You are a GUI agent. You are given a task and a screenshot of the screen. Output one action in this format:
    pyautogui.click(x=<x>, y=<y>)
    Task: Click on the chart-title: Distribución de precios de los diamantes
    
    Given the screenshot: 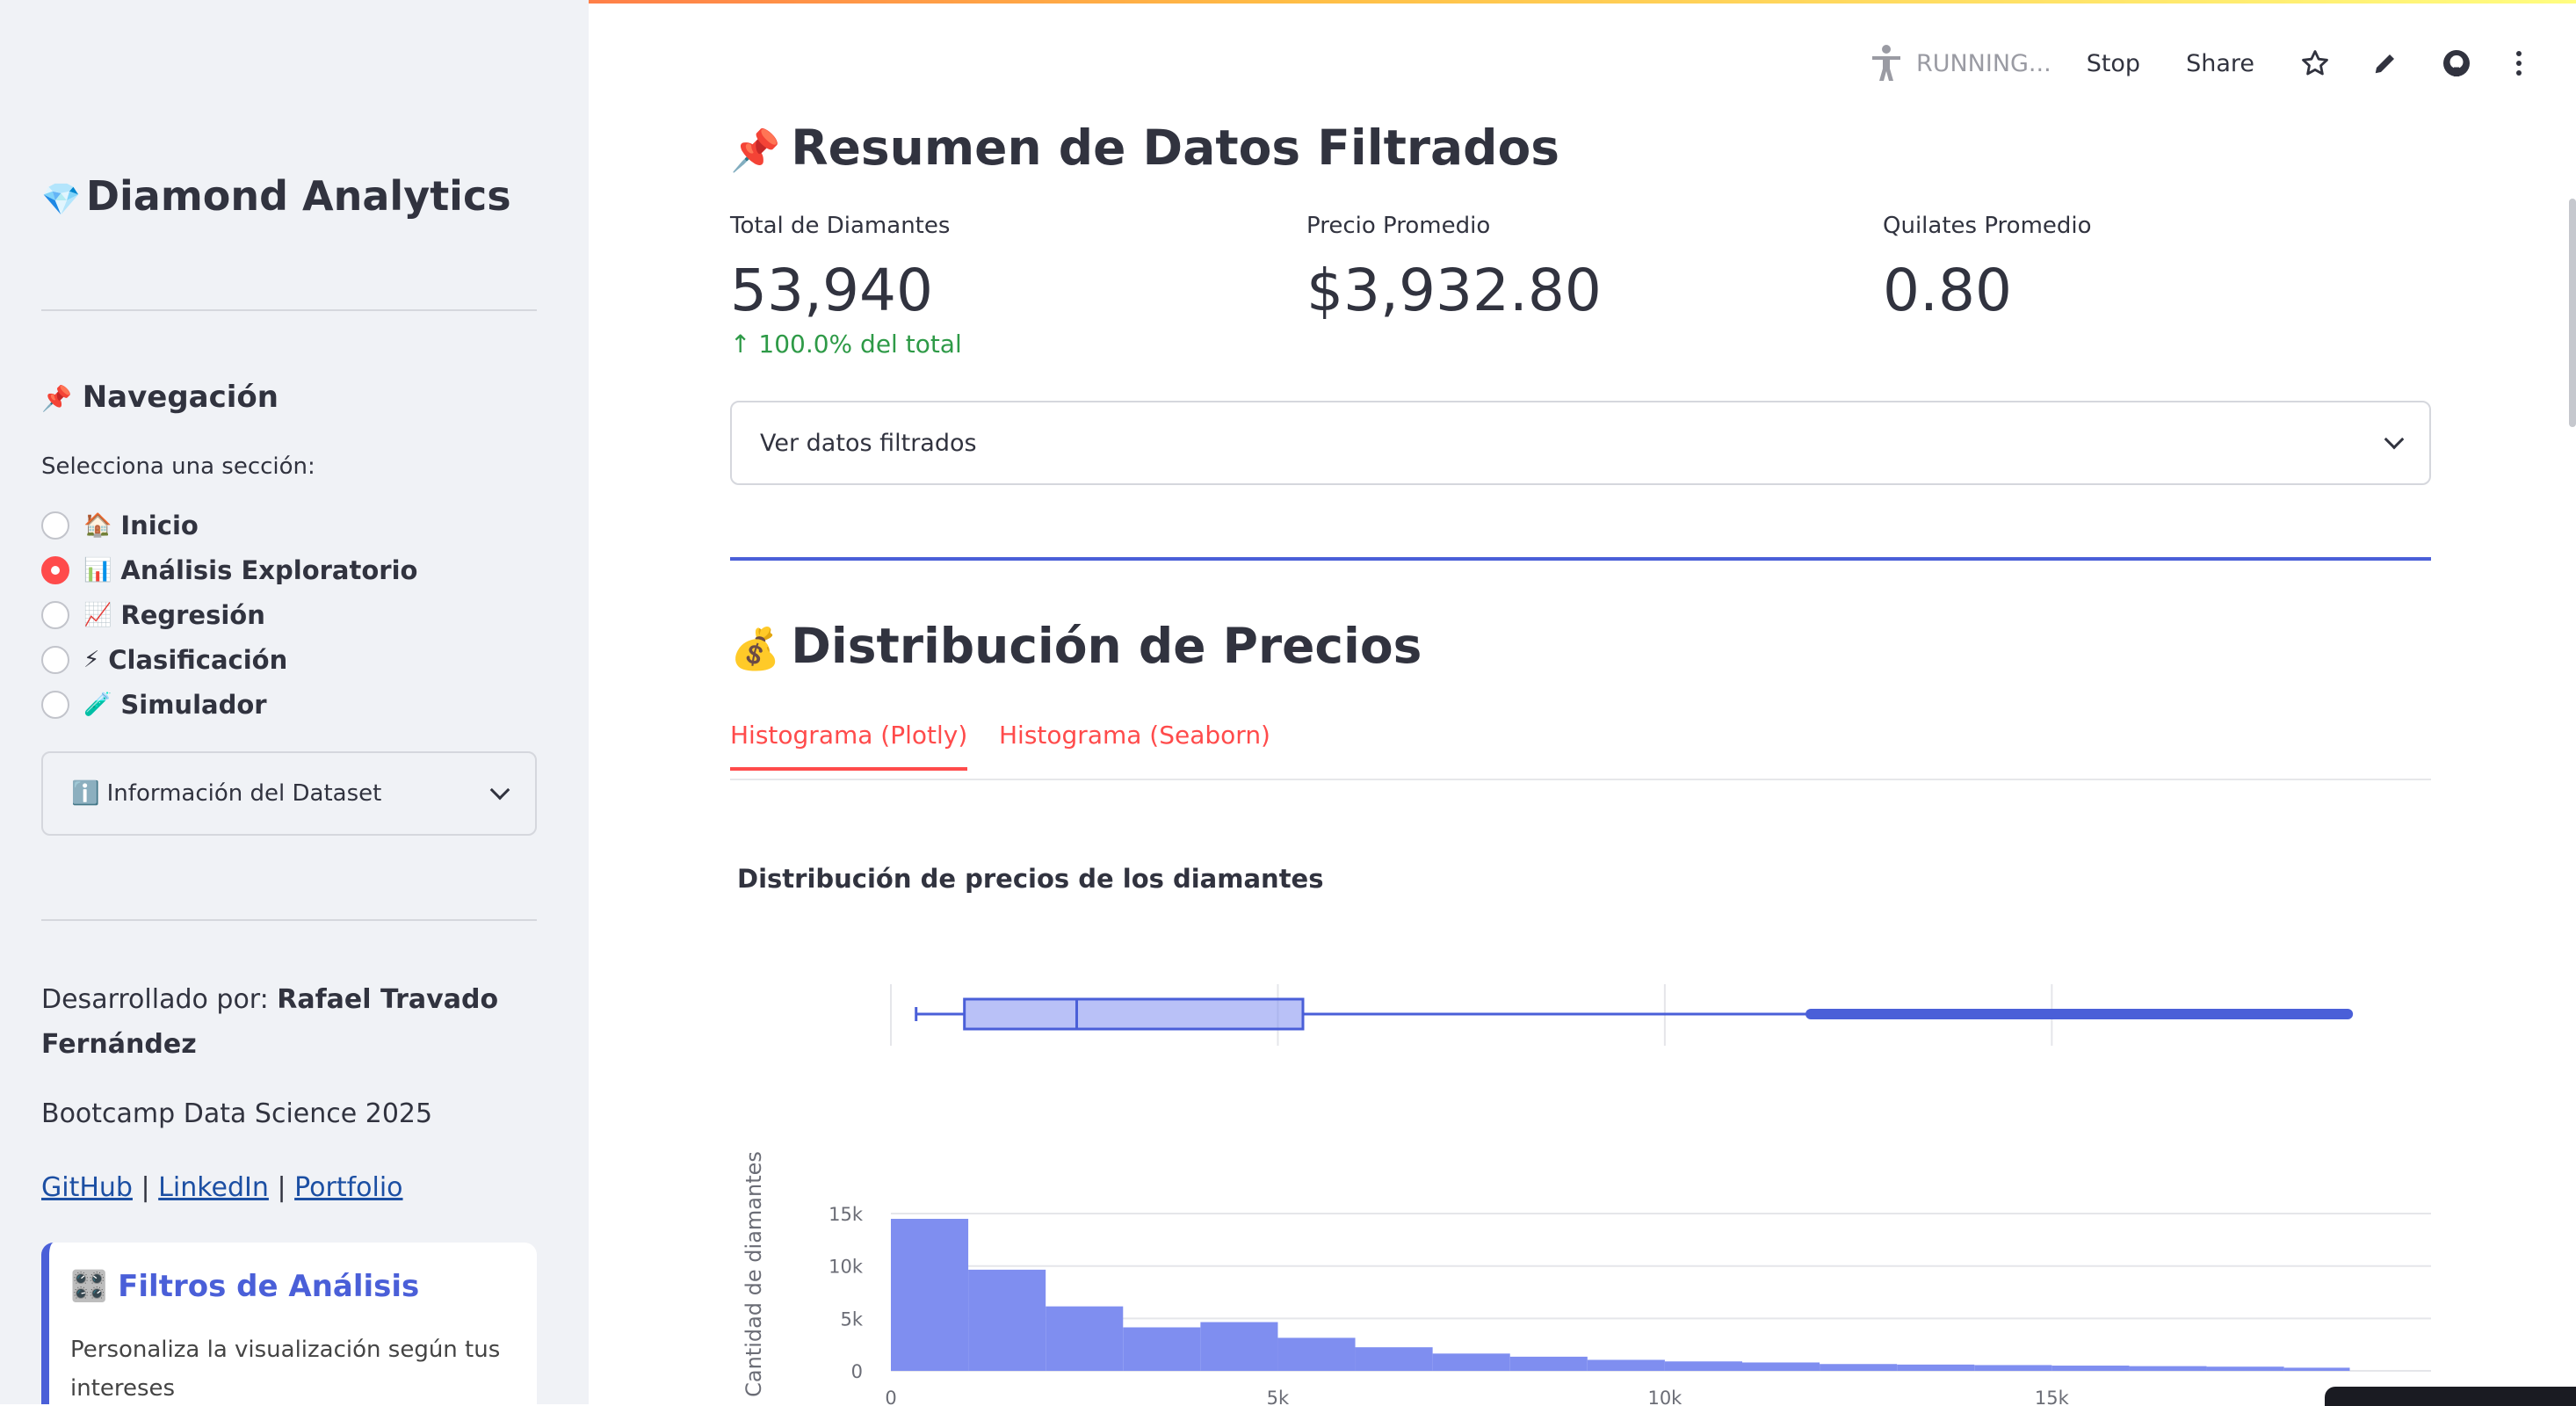 What is the action you would take?
    pyautogui.click(x=1030, y=879)
    